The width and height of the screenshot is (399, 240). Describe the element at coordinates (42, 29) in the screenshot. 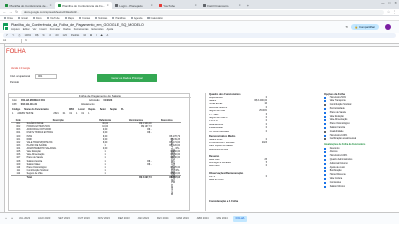

I see `menu-item-inserir: Inserir` at that location.